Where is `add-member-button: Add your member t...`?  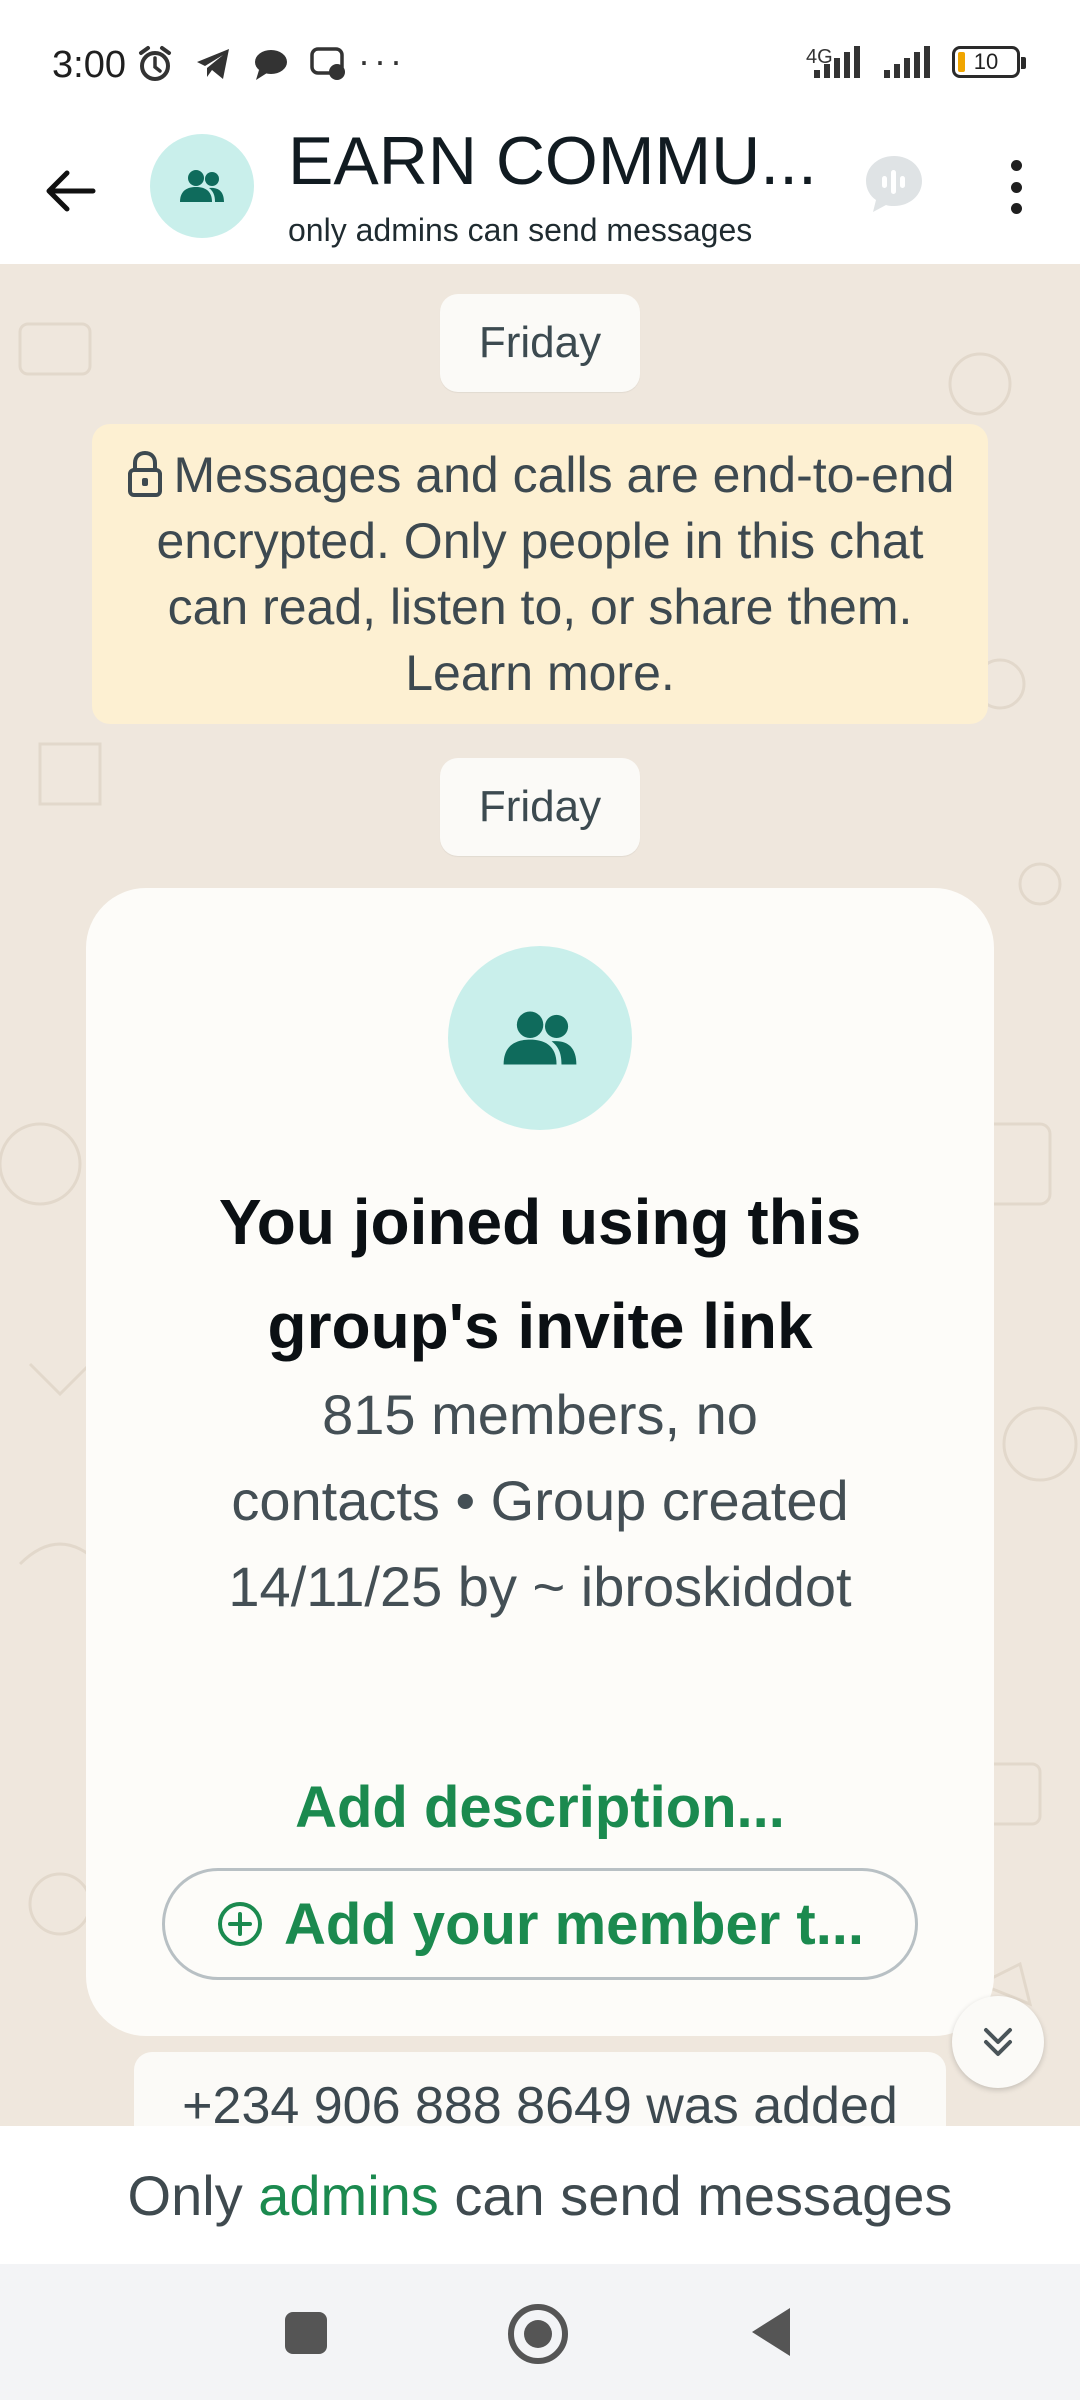
add-member-button: Add your member t... is located at coordinates (540, 1924).